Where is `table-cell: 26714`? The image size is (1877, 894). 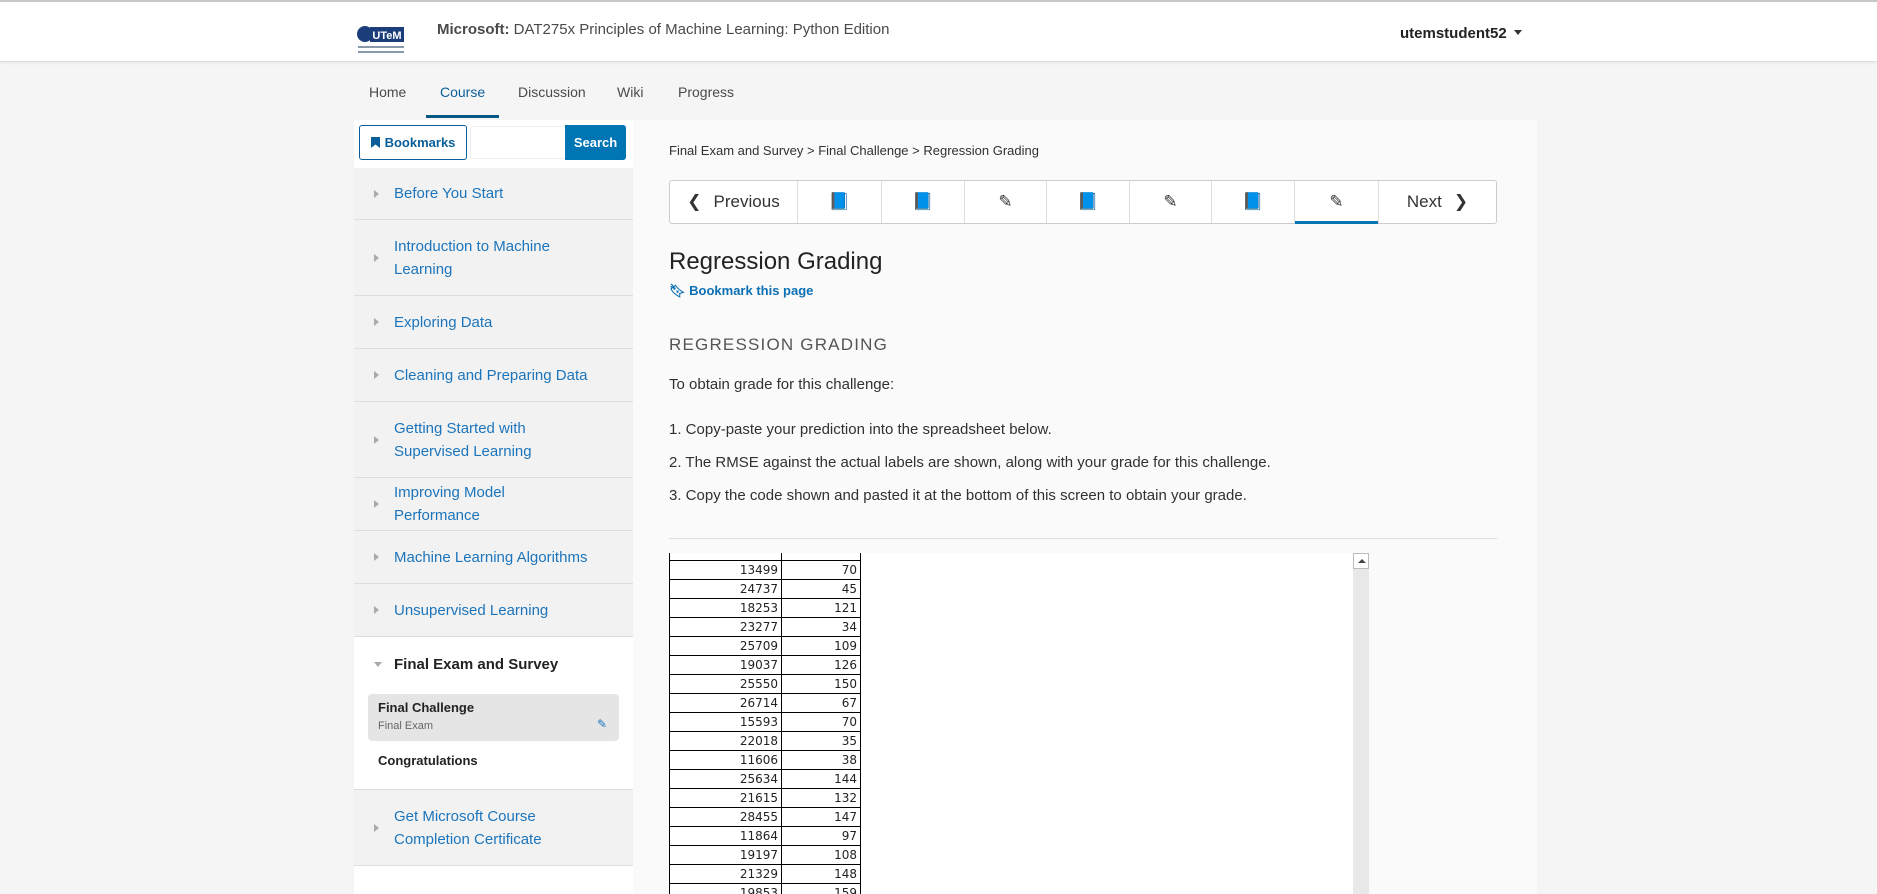
table-cell: 26714 is located at coordinates (725, 703).